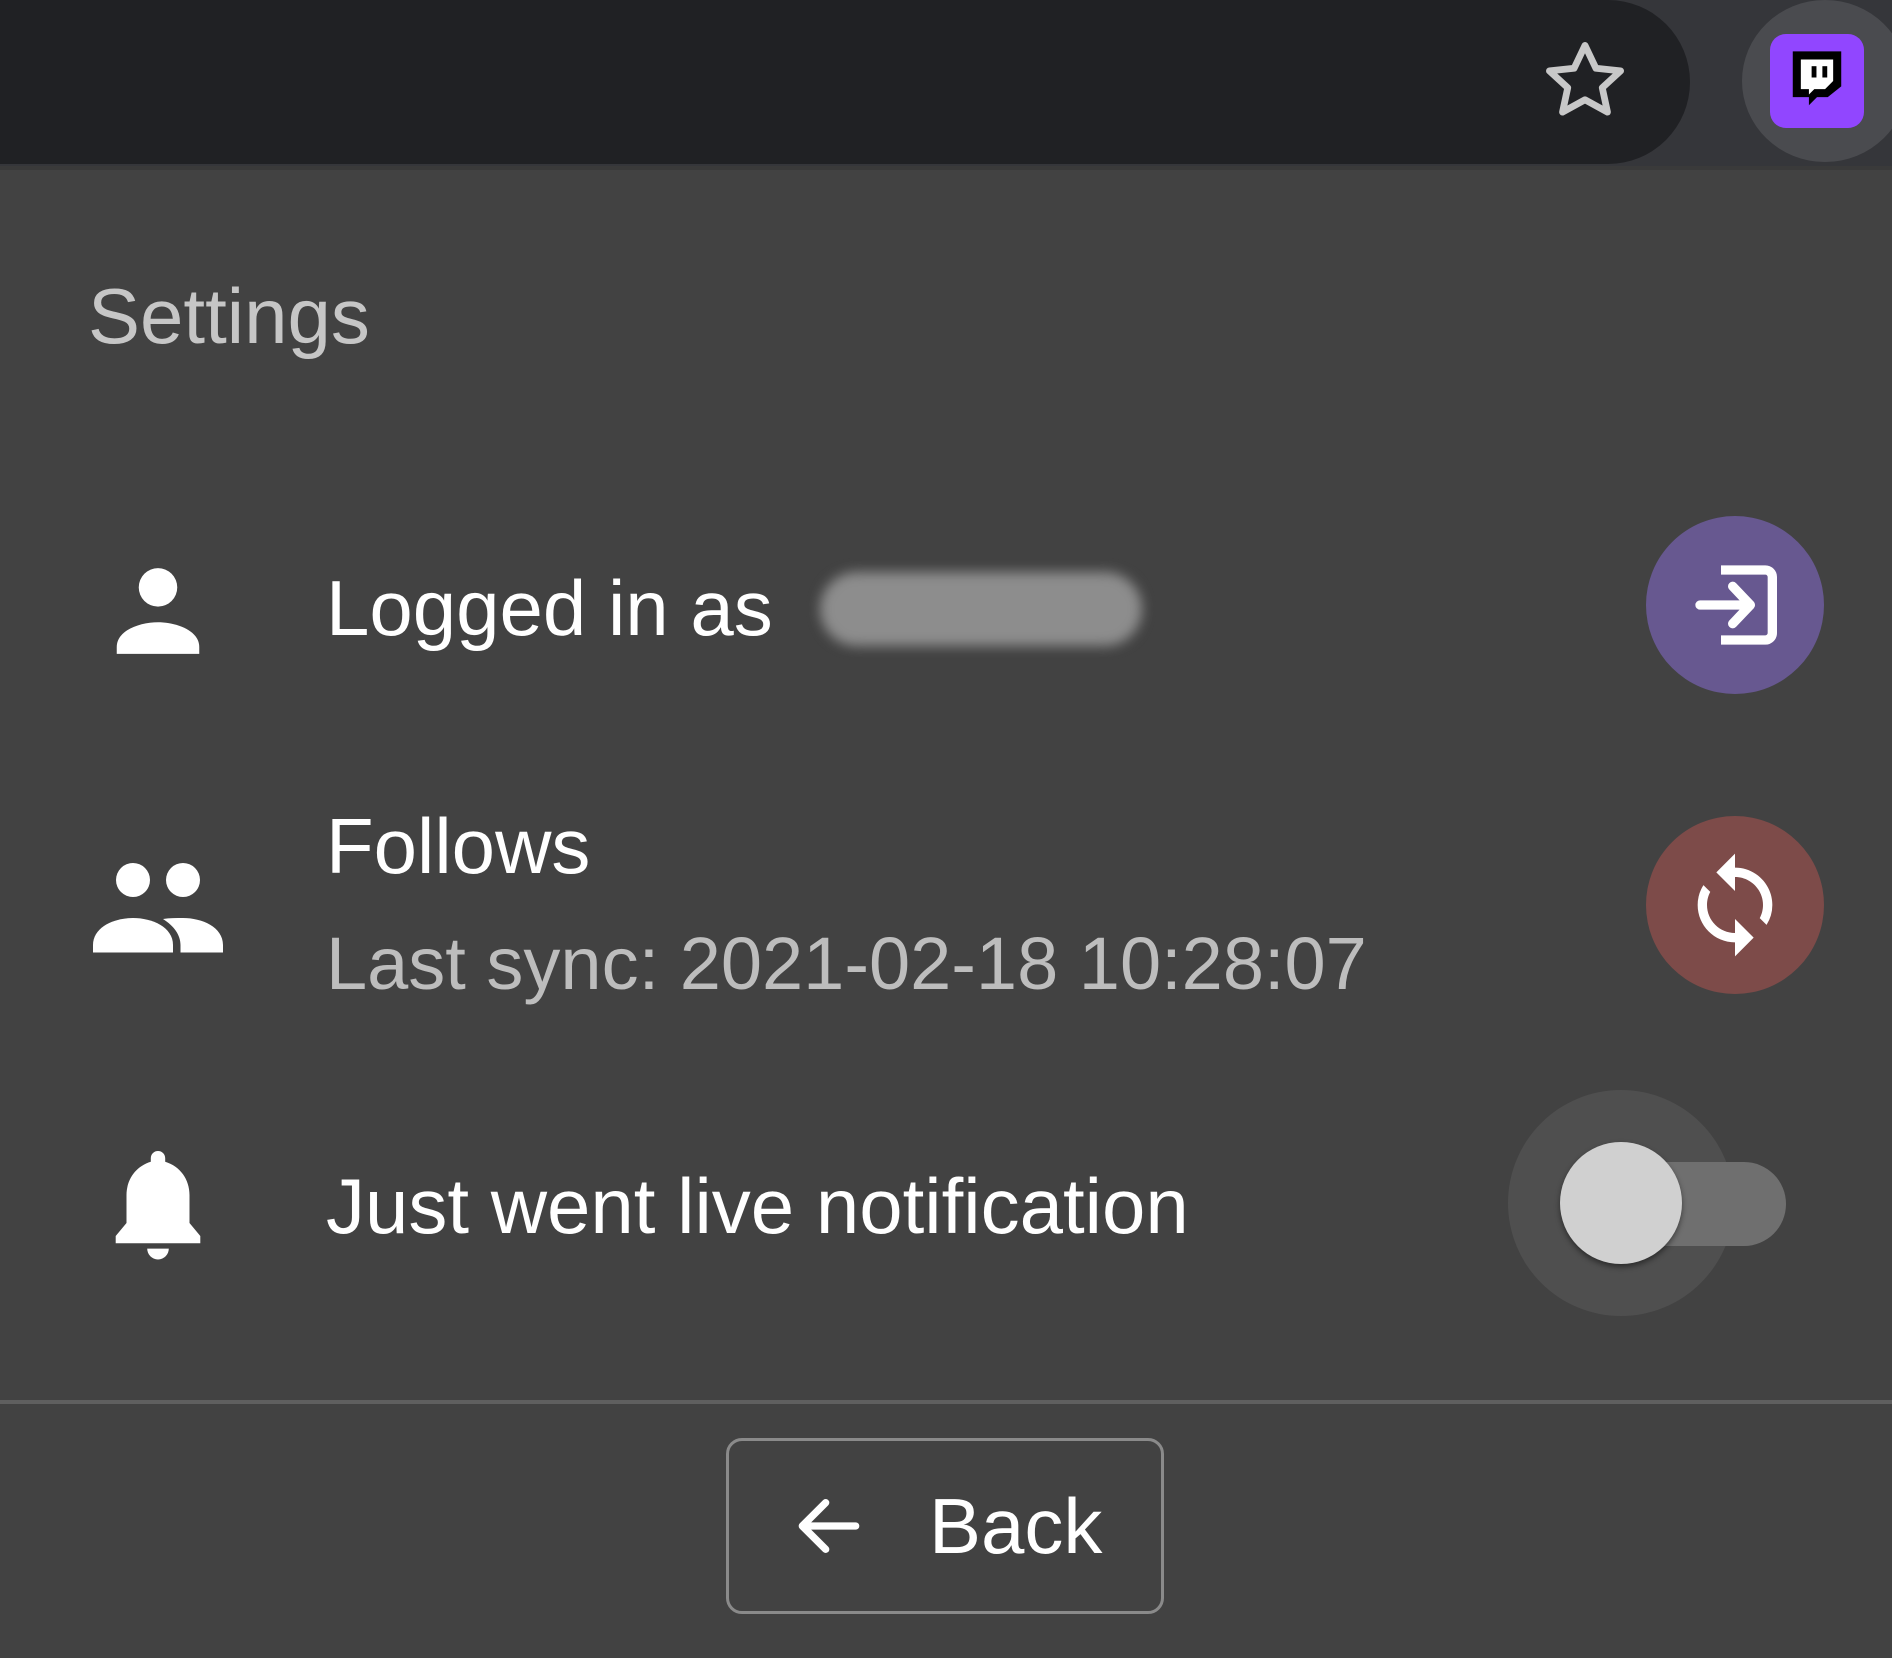 The height and width of the screenshot is (1658, 1892). Describe the element at coordinates (946, 168) in the screenshot. I see `toolbar-divider` at that location.